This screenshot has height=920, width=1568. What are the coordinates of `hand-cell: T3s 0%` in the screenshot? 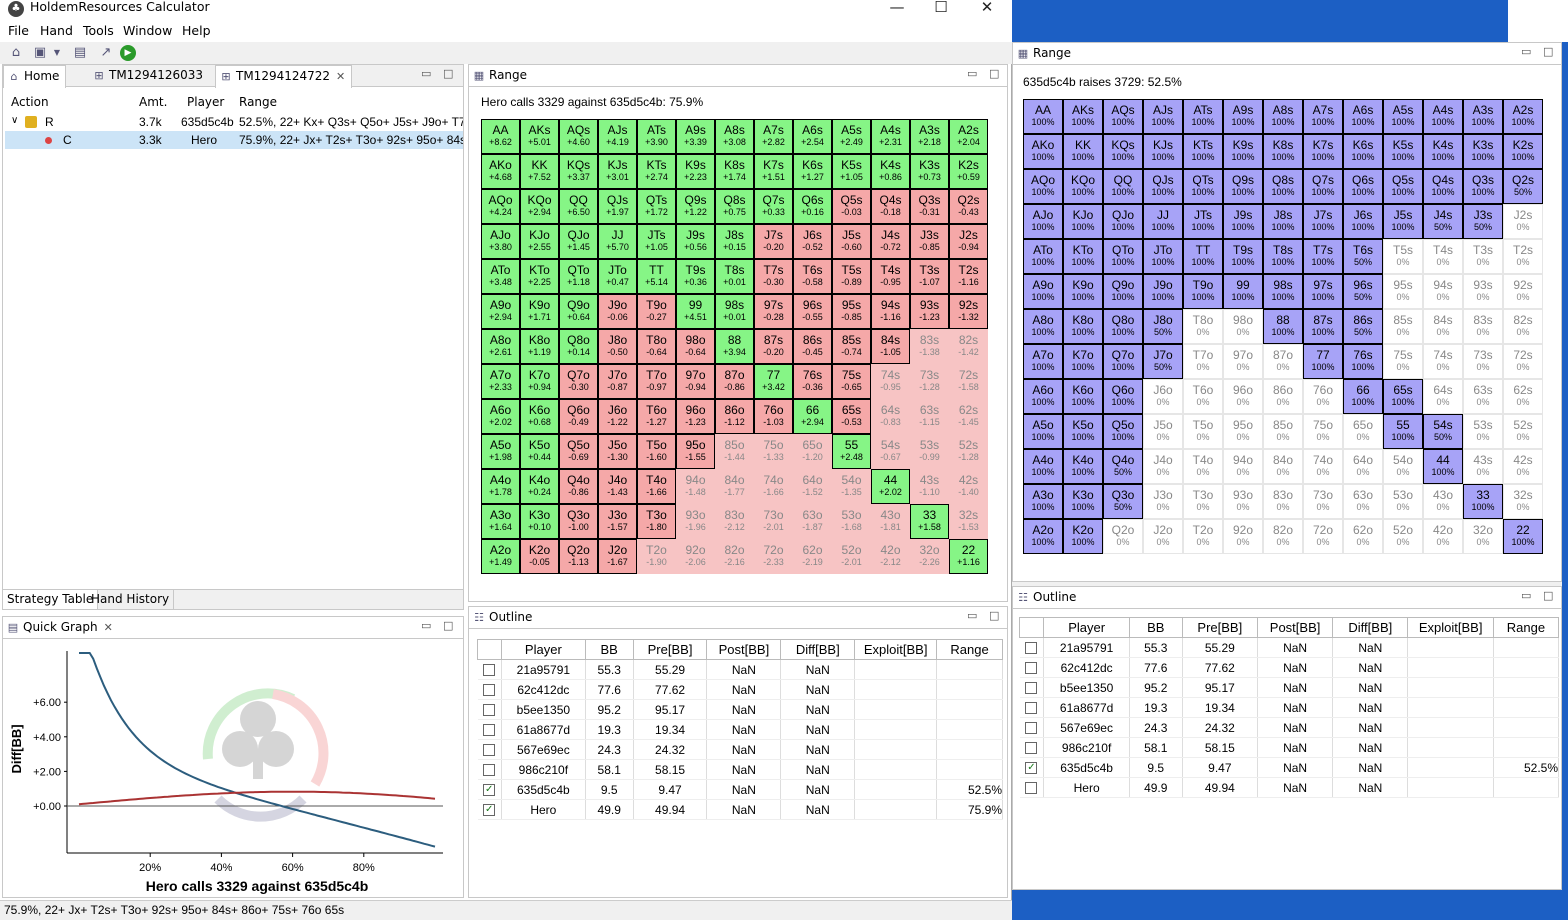 It's located at (1483, 256).